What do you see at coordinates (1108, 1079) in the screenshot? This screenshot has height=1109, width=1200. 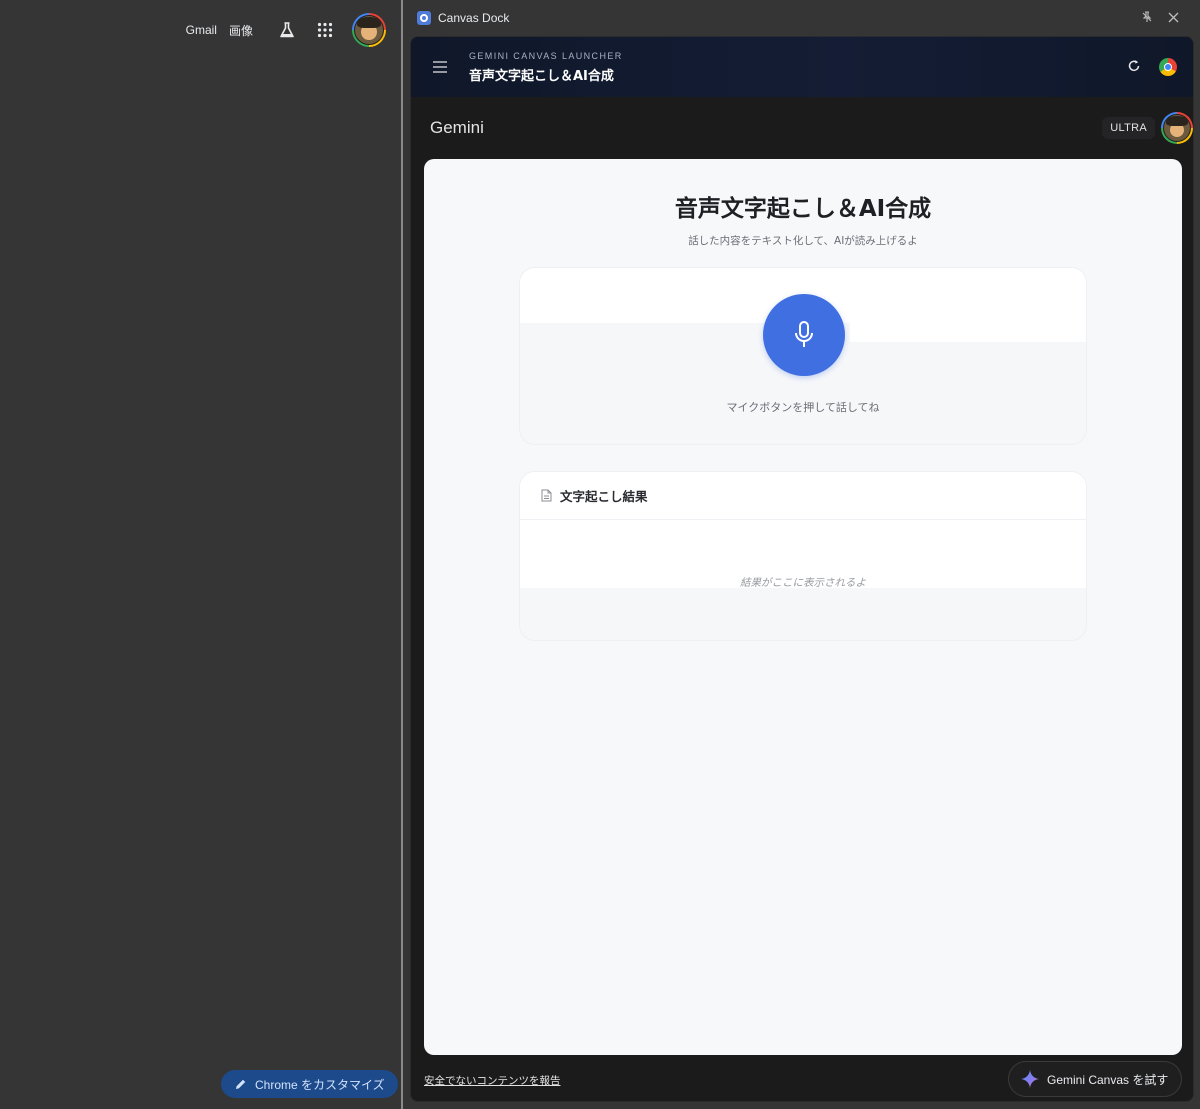 I see `try-gemini-canvas-label: Gemini Canvas を試す` at bounding box center [1108, 1079].